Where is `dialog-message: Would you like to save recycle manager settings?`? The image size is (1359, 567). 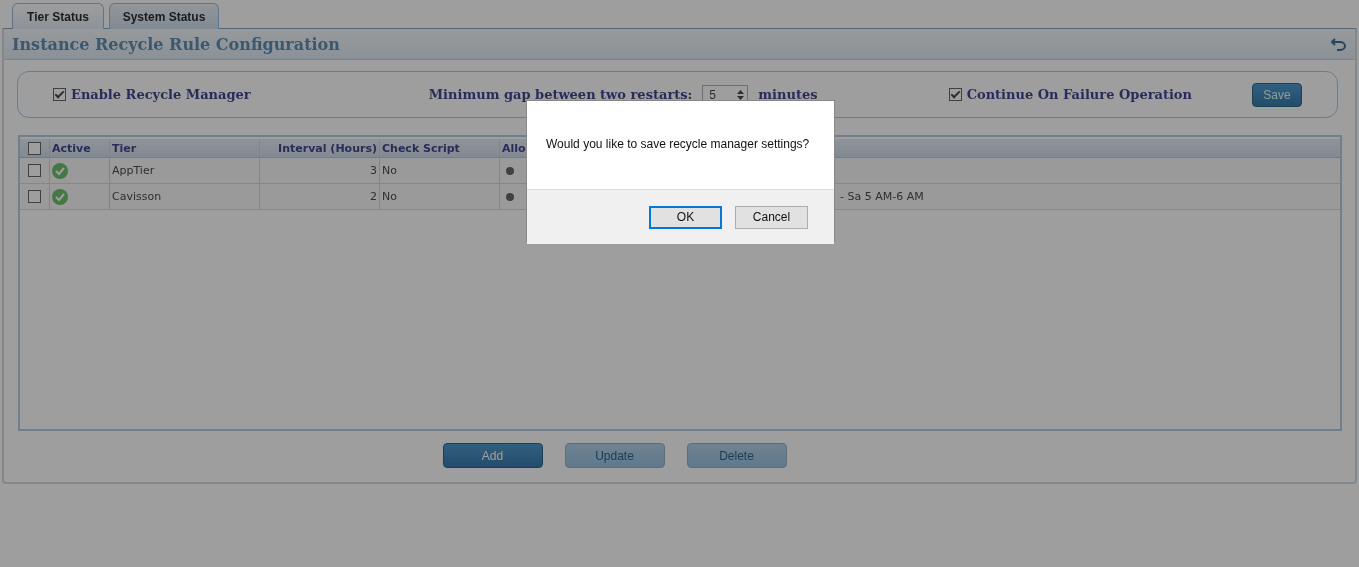
dialog-message: Would you like to save recycle manager settings? is located at coordinates (678, 144).